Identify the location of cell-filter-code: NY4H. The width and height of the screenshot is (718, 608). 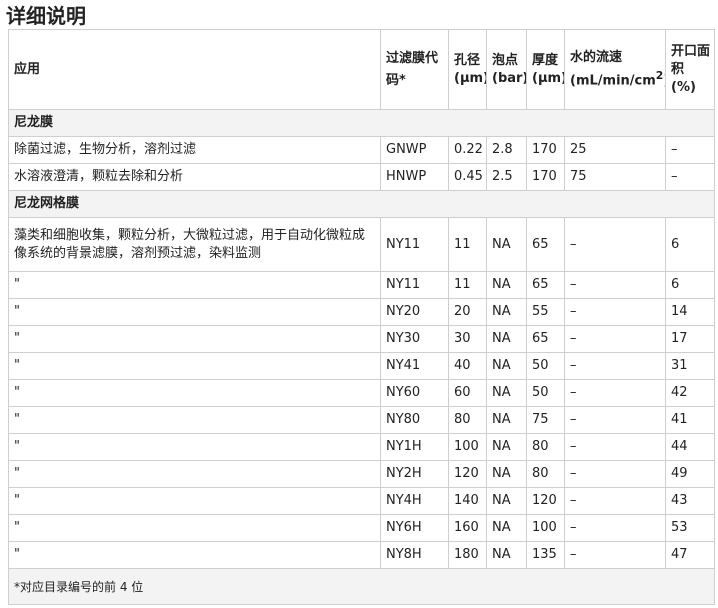
(414, 501).